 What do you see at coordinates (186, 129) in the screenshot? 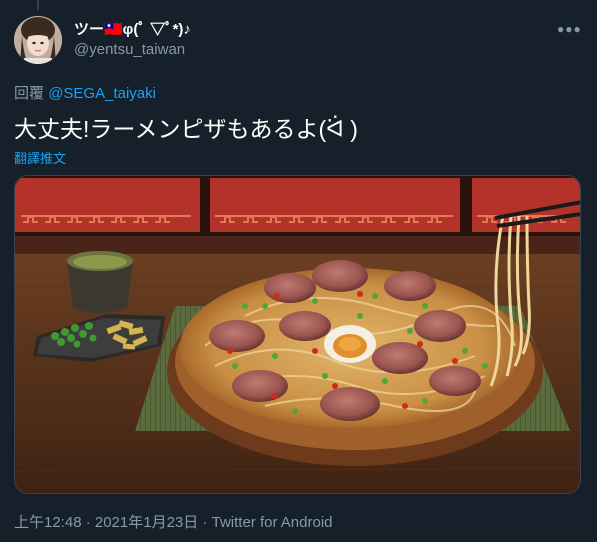
I see `tweet-text: 大丈夫!ラーメンピザもあるよ(ᐛ )` at bounding box center [186, 129].